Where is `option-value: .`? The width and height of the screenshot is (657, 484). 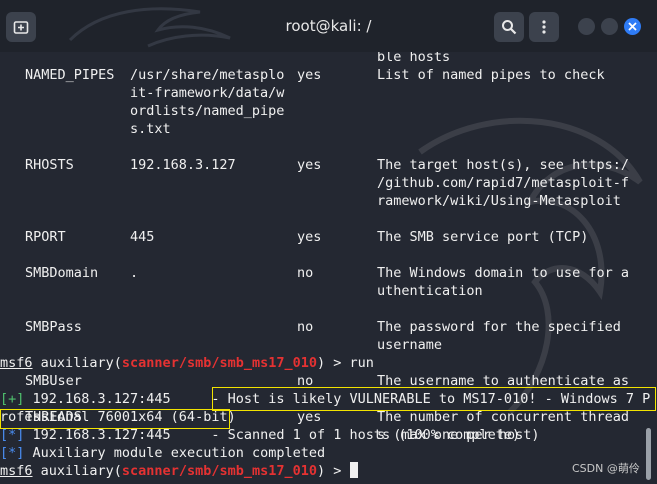
option-value: . is located at coordinates (134, 273).